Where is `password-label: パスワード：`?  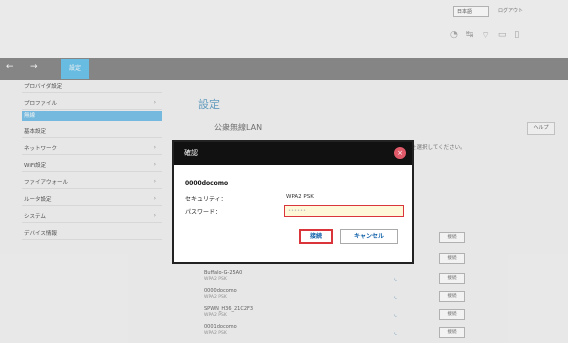 password-label: パスワード： is located at coordinates (203, 212).